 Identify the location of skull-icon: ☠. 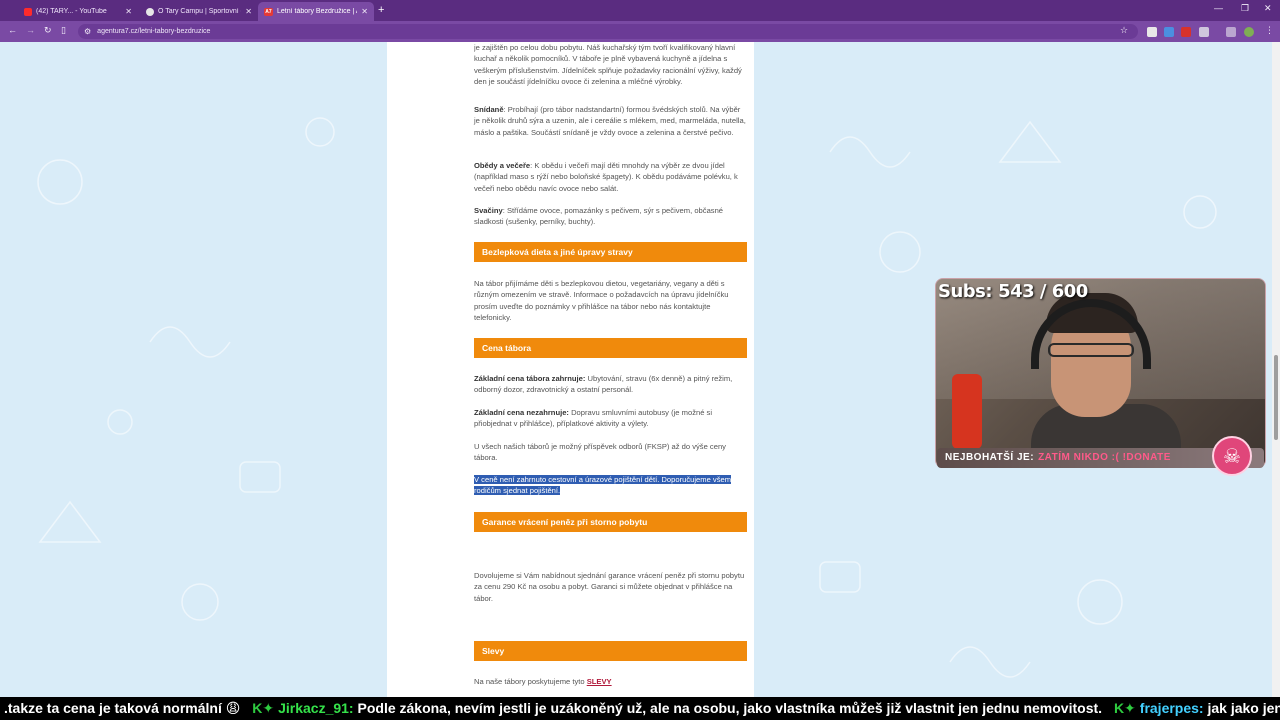
(1232, 456).